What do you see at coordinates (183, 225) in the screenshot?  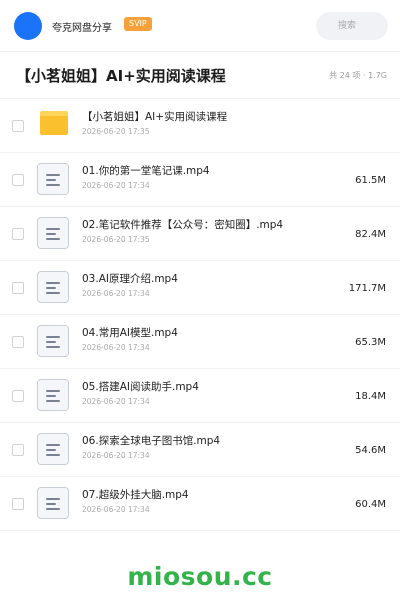 I see `file-name: 02.笔记软件推荐【公众号：密知圈】.mp4` at bounding box center [183, 225].